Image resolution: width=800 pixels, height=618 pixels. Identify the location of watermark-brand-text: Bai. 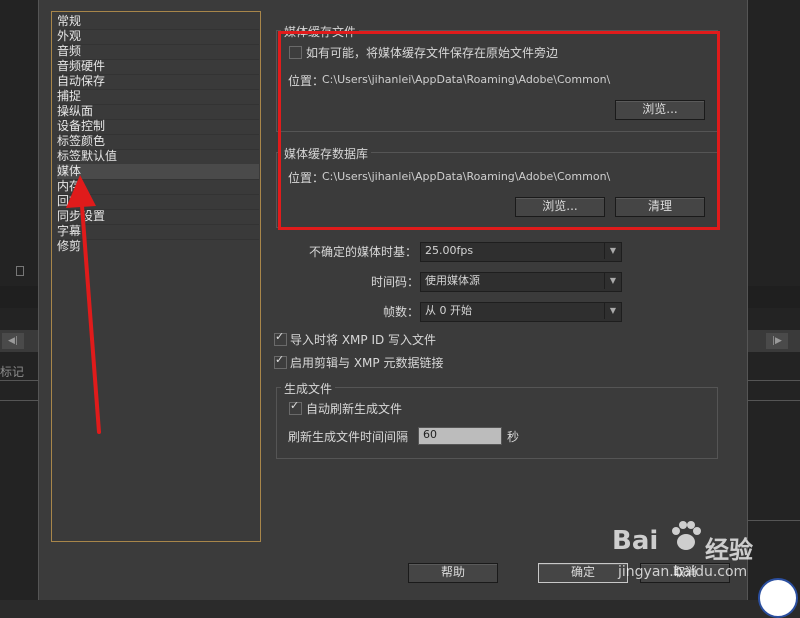
(635, 541).